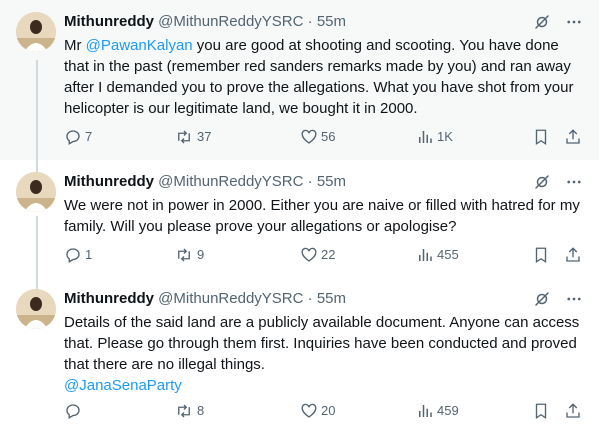  I want to click on action-bar: 1 9 22 455, so click(326, 255).